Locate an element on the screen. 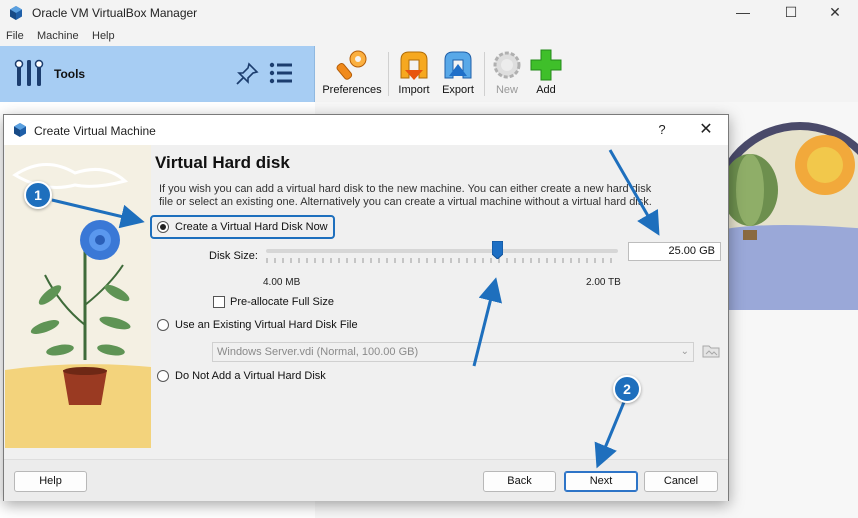 The width and height of the screenshot is (858, 518). preallocate-checkbox is located at coordinates (219, 302).